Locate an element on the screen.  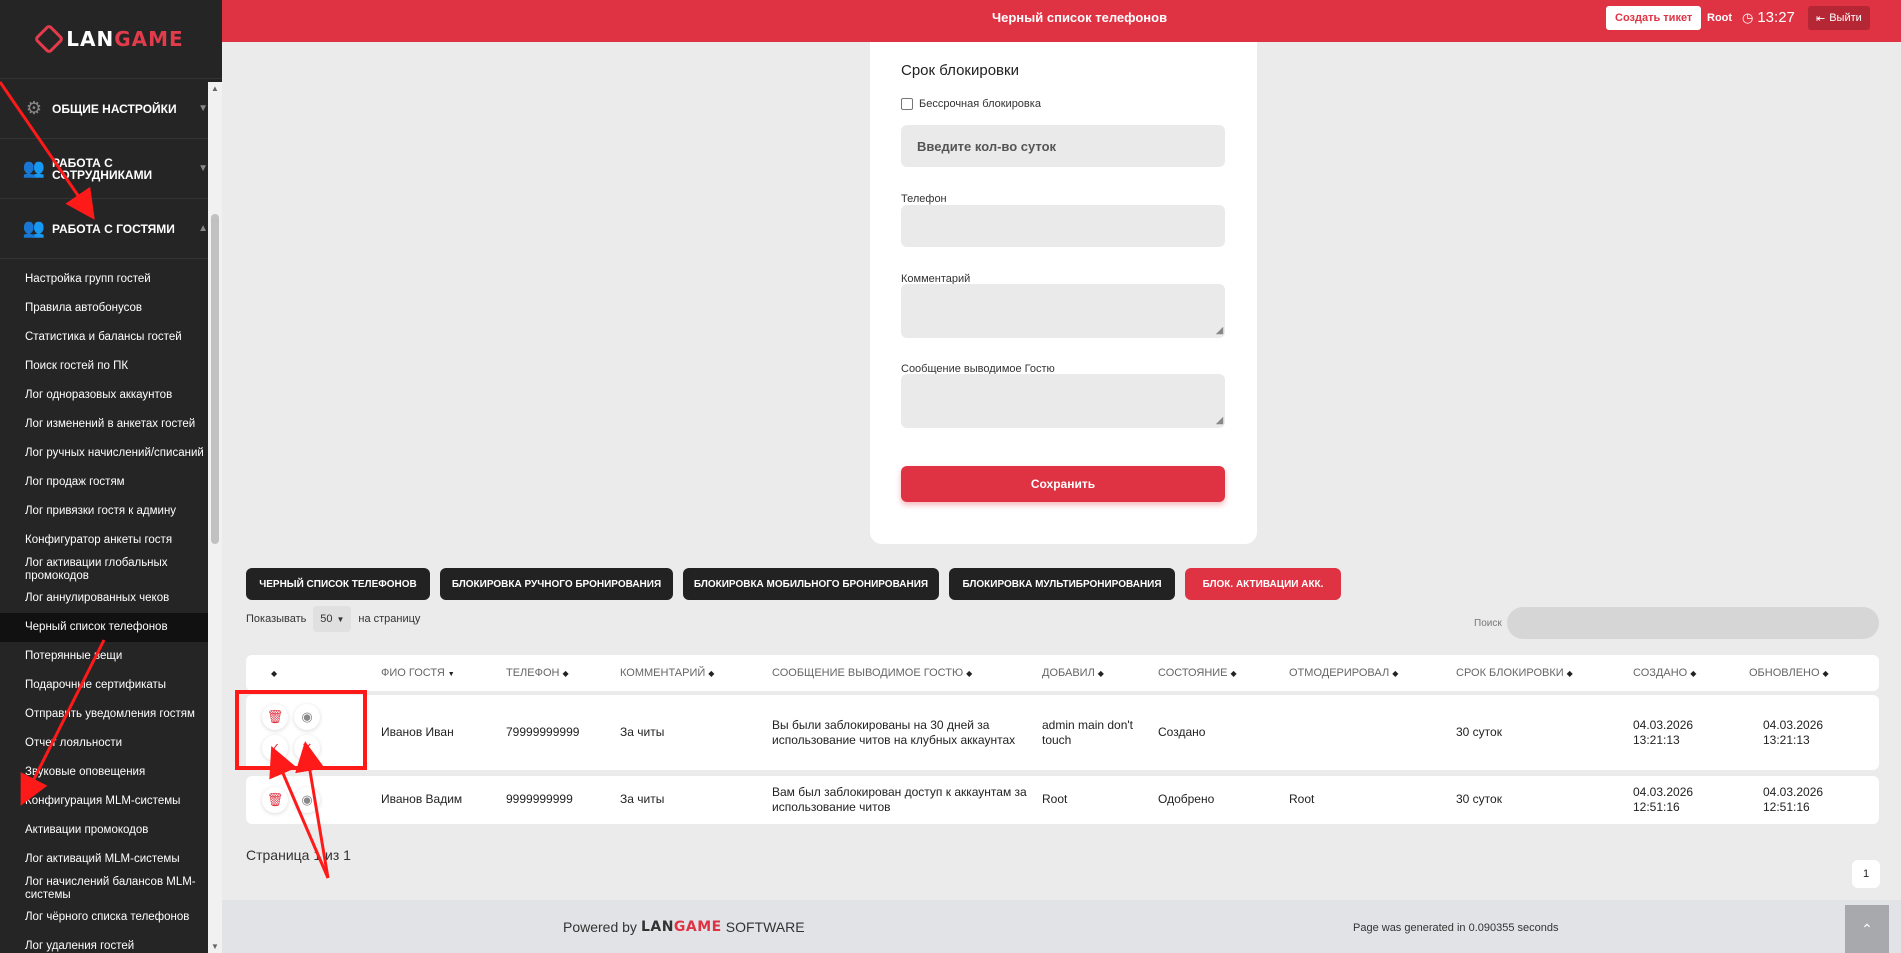
page-size-select: 50 ▼ is located at coordinates (332, 619).